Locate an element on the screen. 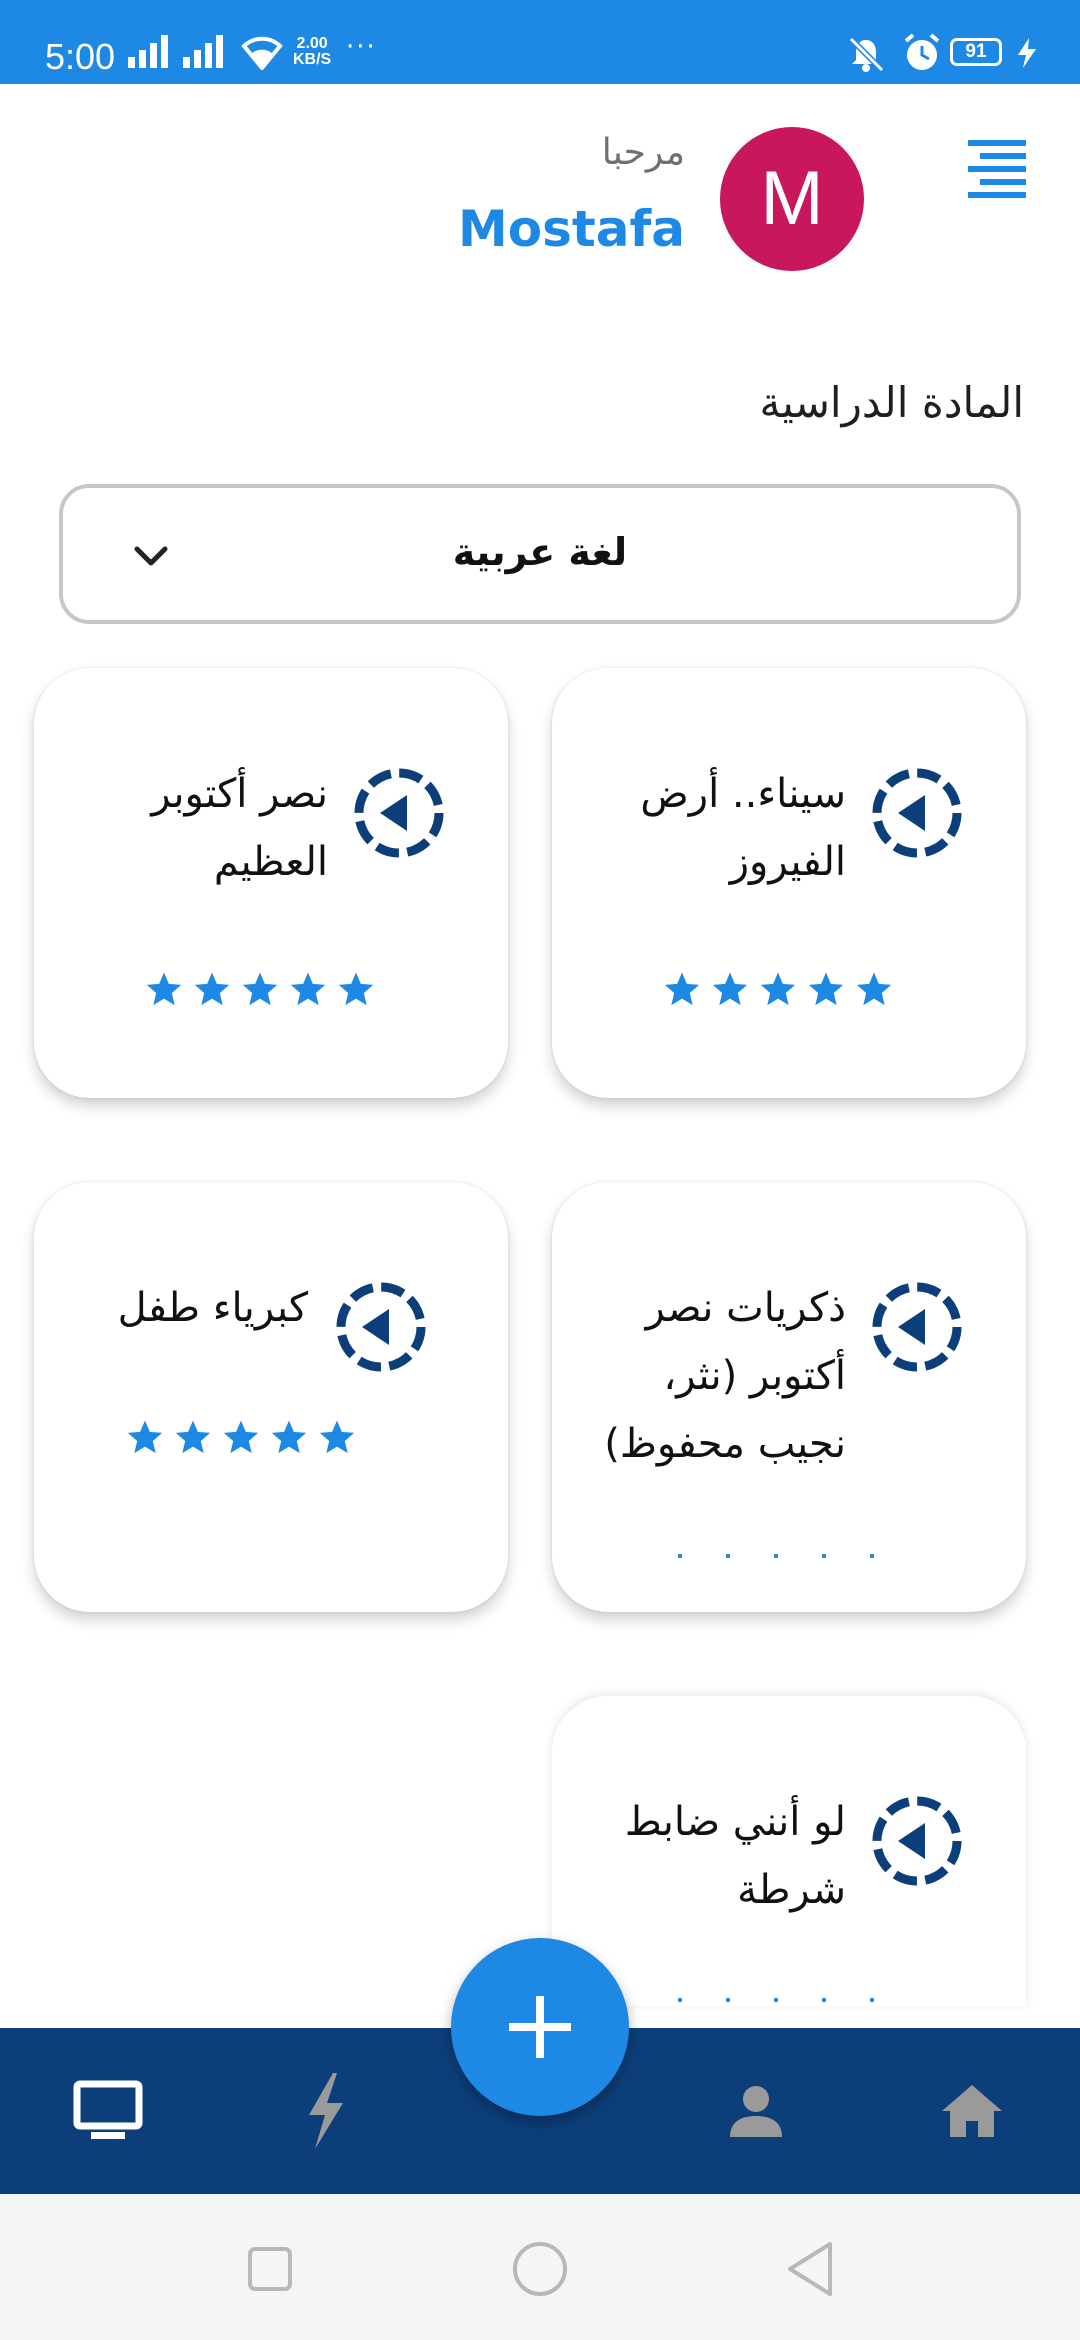 The width and height of the screenshot is (1080, 2340). add-button is located at coordinates (540, 2027).